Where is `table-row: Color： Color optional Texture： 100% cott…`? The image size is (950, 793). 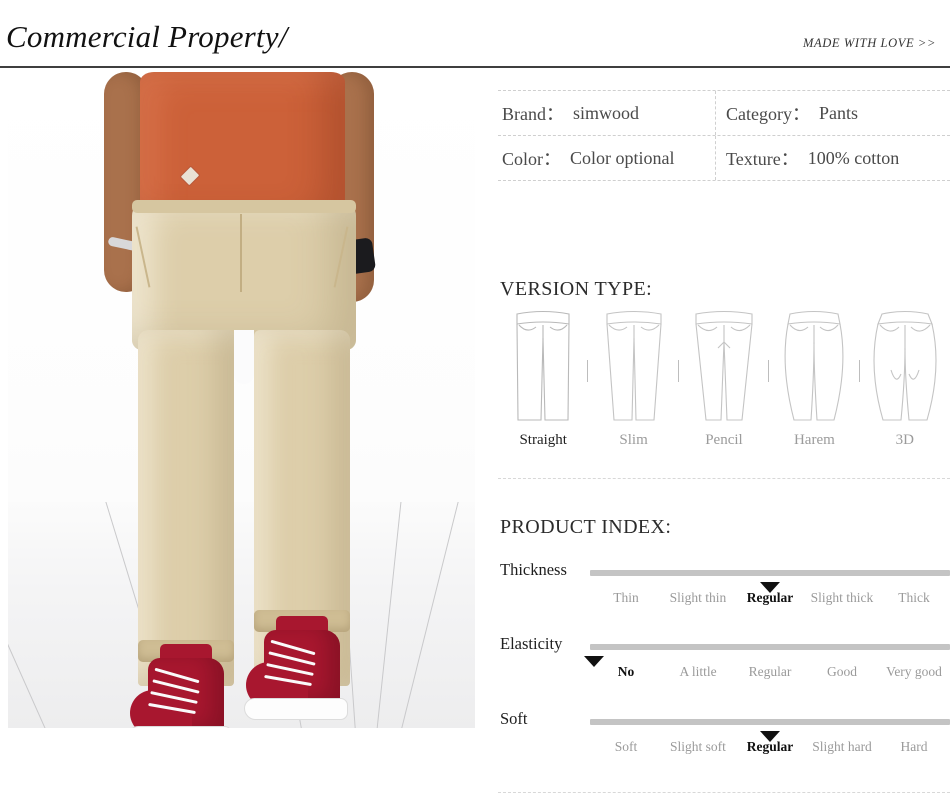 table-row: Color： Color optional Texture： 100% cott… is located at coordinates (724, 157).